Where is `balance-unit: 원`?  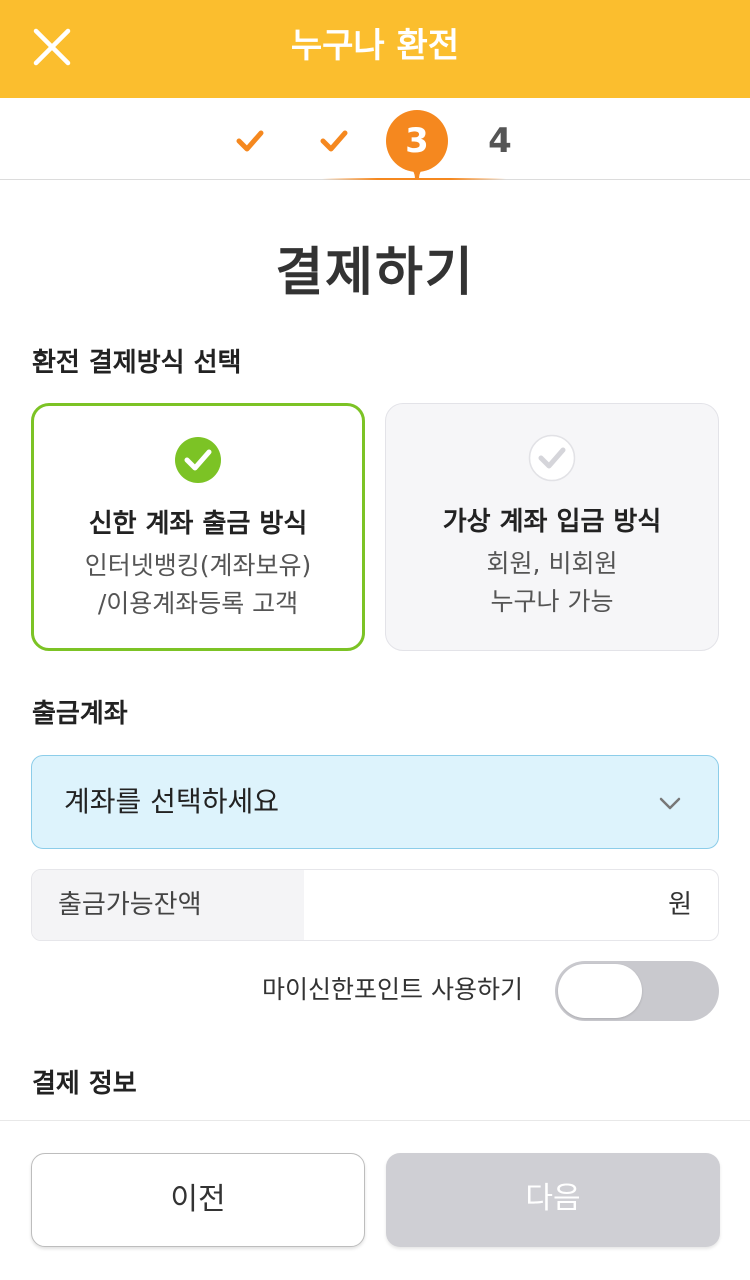 balance-unit: 원 is located at coordinates (680, 905).